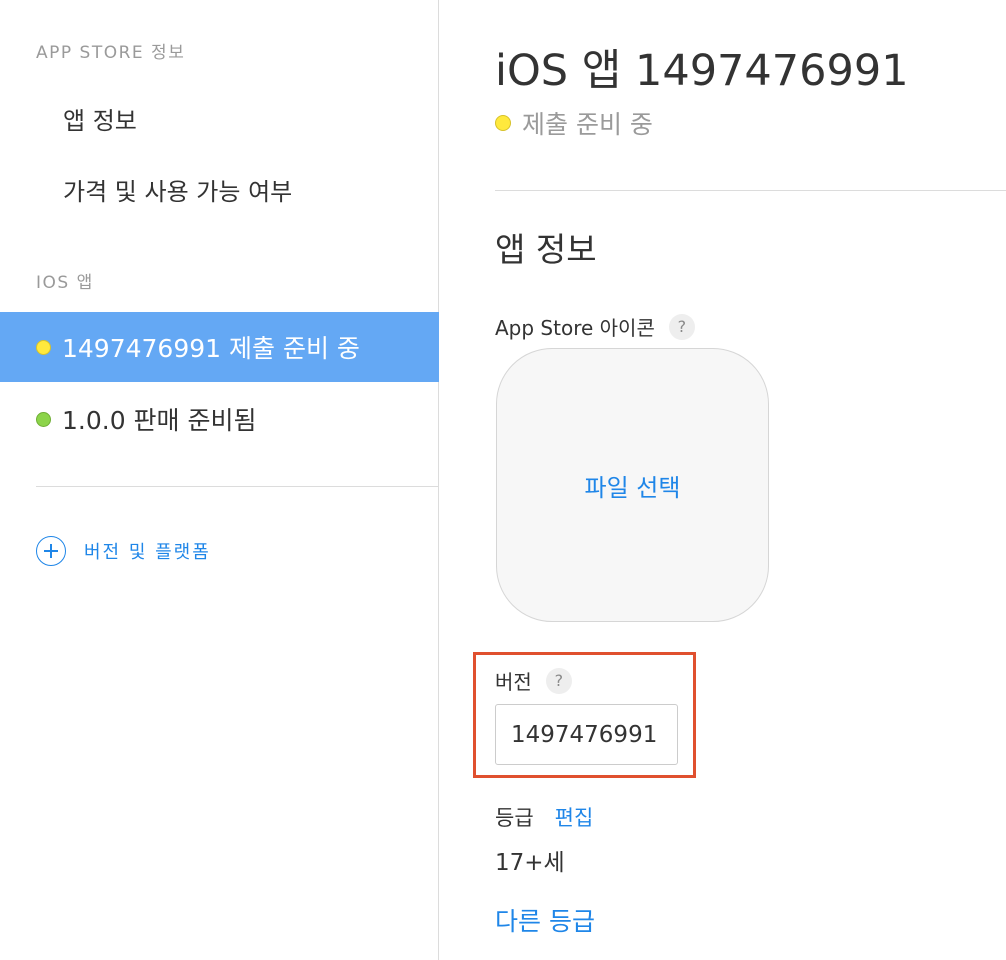 The height and width of the screenshot is (960, 1006). I want to click on add-version-platform-label: 버전 및 플랫폼, so click(147, 552).